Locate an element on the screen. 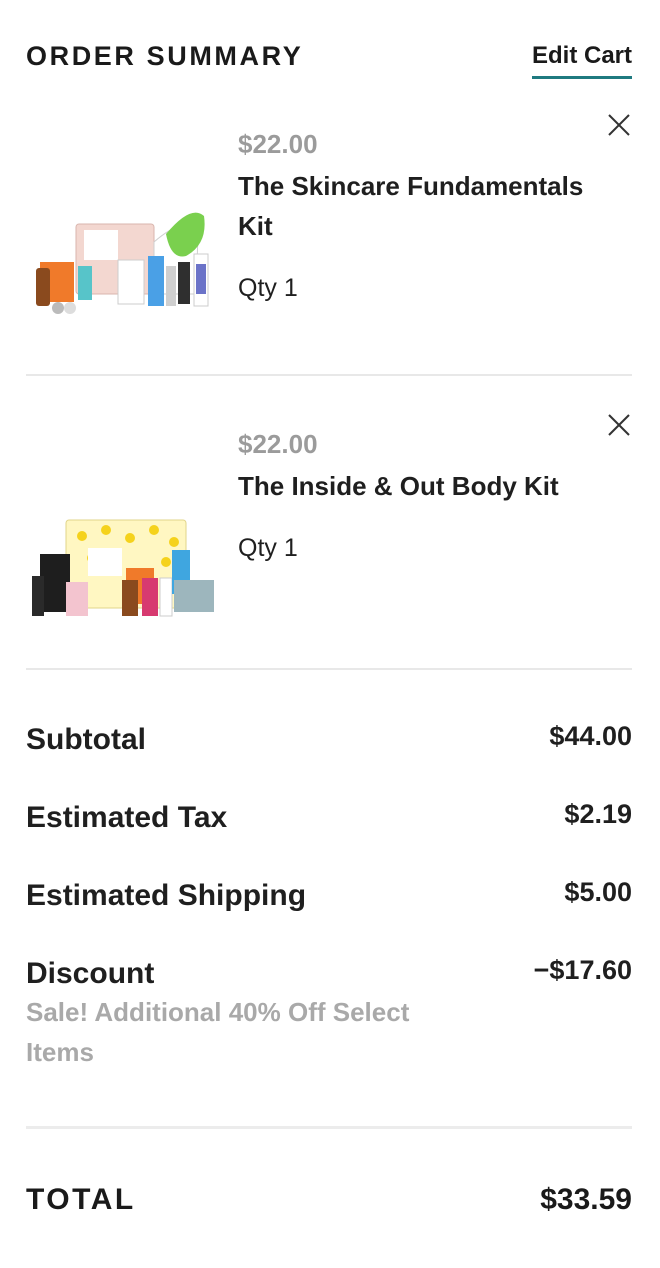 This screenshot has height=1268, width=660. shipping-row: Estimated Shipping $5.00 is located at coordinates (329, 911).